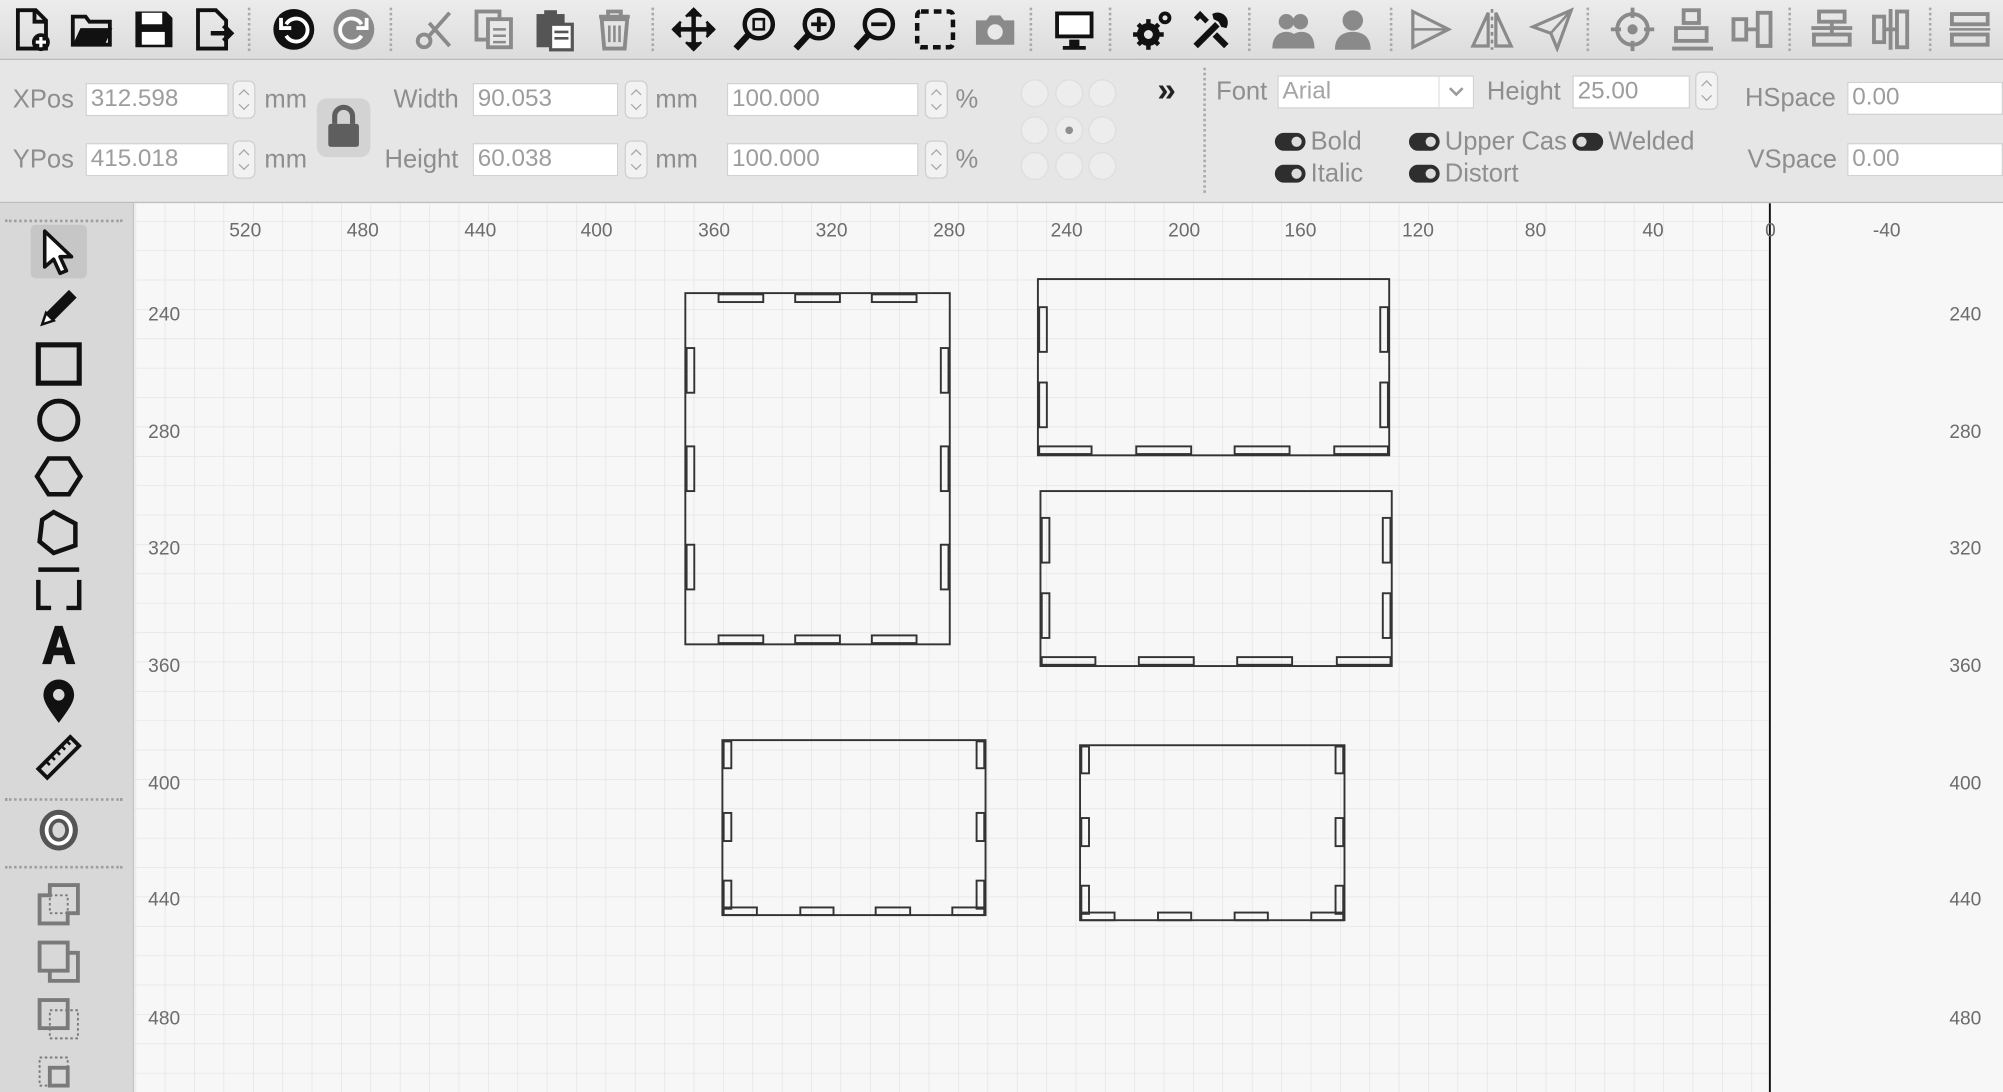  What do you see at coordinates (293, 29) in the screenshot?
I see `undo-icon` at bounding box center [293, 29].